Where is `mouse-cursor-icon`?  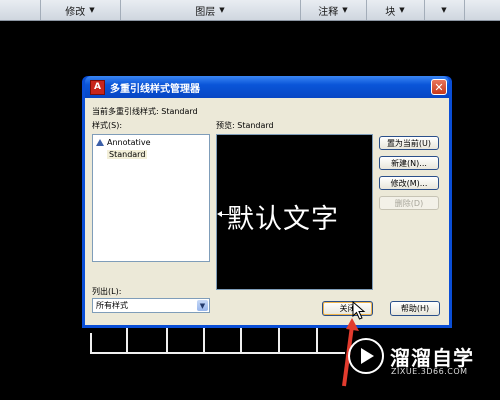 mouse-cursor-icon is located at coordinates (359, 310).